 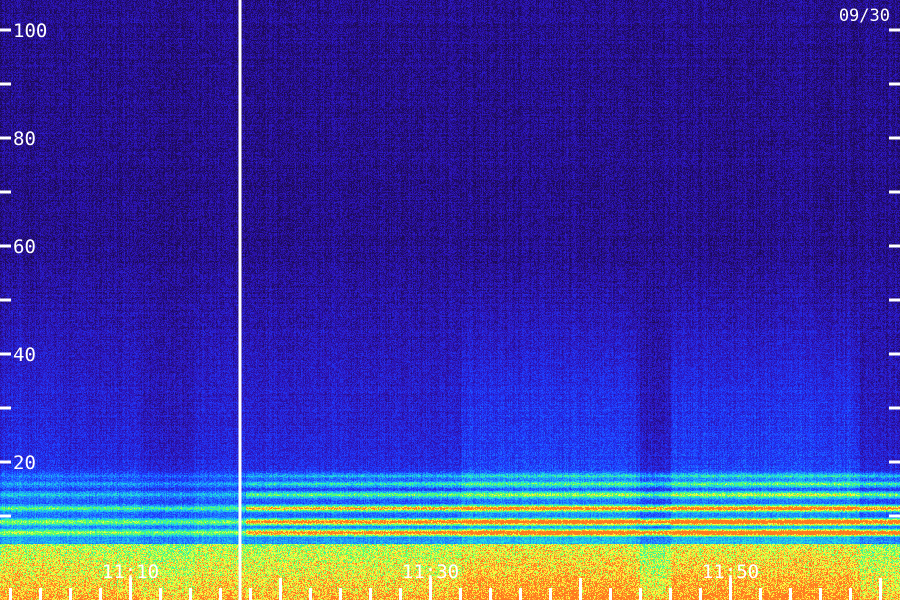 What do you see at coordinates (24, 463) in the screenshot?
I see `y-tick-label: 20` at bounding box center [24, 463].